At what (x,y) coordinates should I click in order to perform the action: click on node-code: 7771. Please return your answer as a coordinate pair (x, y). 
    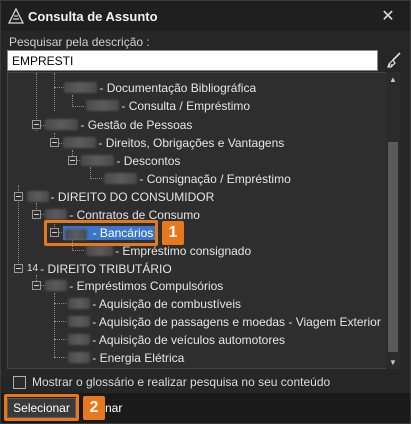
    Looking at the image, I should click on (56, 214).